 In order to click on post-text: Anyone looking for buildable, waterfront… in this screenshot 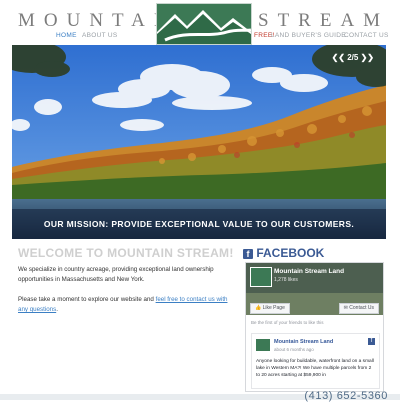, I will do `click(315, 368)`.